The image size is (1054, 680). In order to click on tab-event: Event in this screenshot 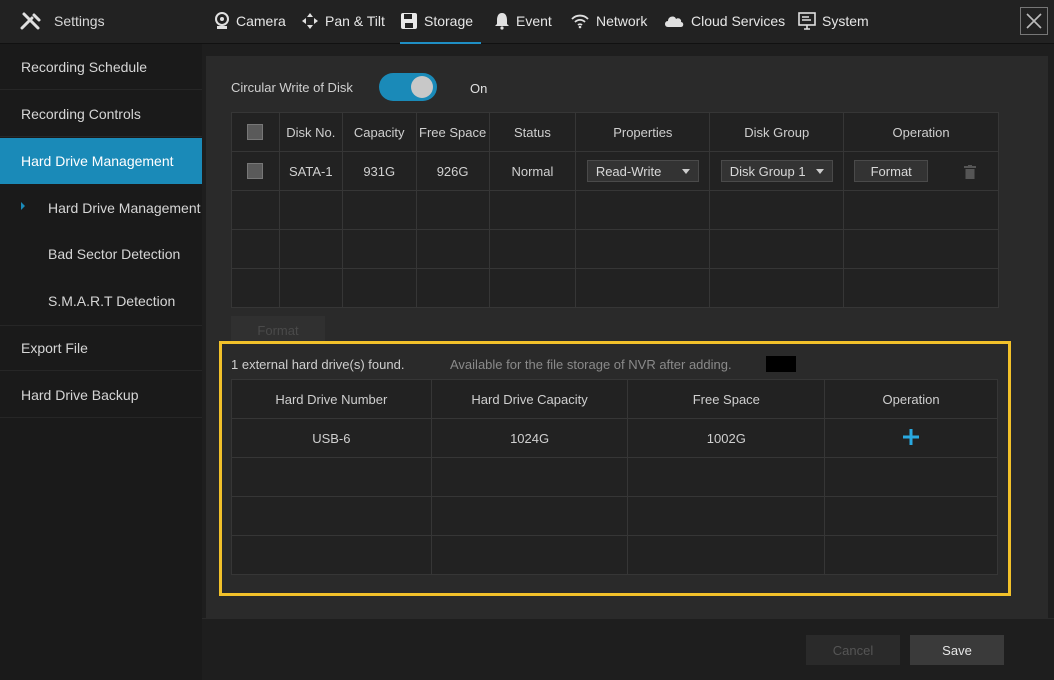, I will do `click(523, 21)`.